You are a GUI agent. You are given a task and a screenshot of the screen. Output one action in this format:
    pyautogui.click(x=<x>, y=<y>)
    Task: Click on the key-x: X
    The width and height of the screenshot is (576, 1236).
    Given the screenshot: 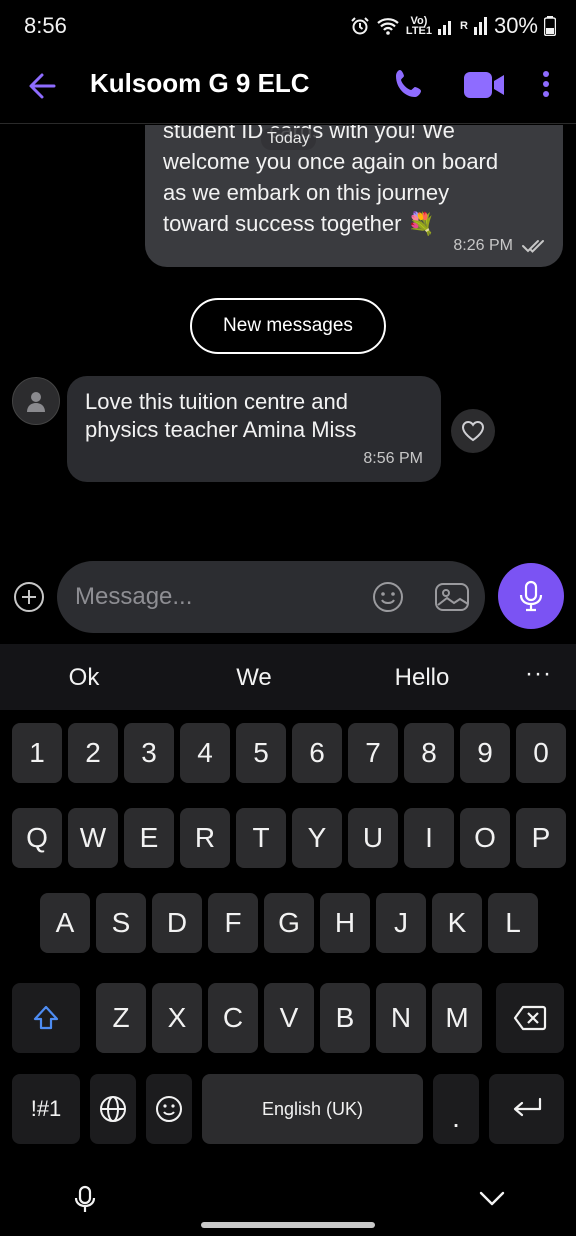 What is the action you would take?
    pyautogui.click(x=177, y=1018)
    